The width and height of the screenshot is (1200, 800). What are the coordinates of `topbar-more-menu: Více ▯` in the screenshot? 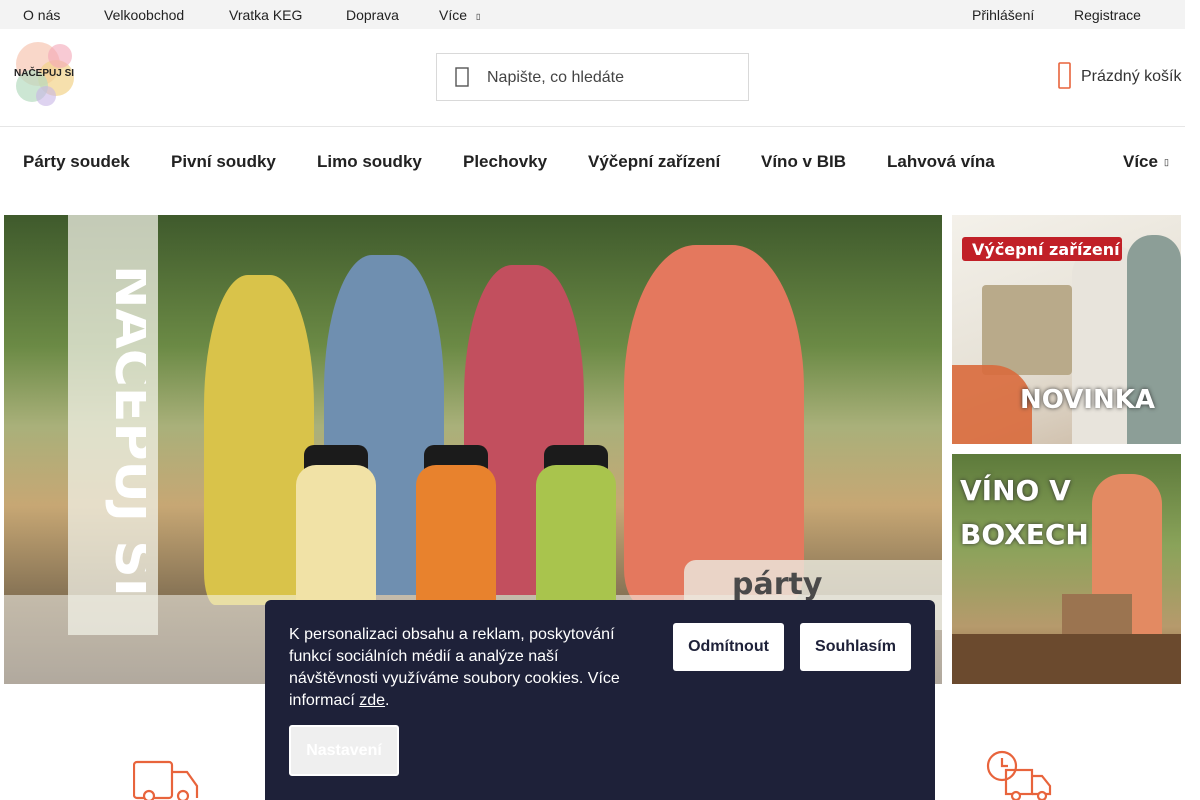 It's located at (459, 15).